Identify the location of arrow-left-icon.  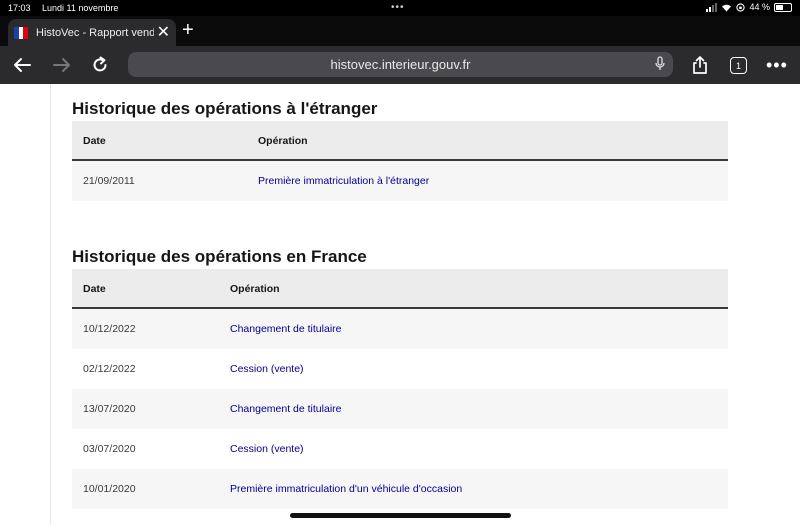
(22, 65).